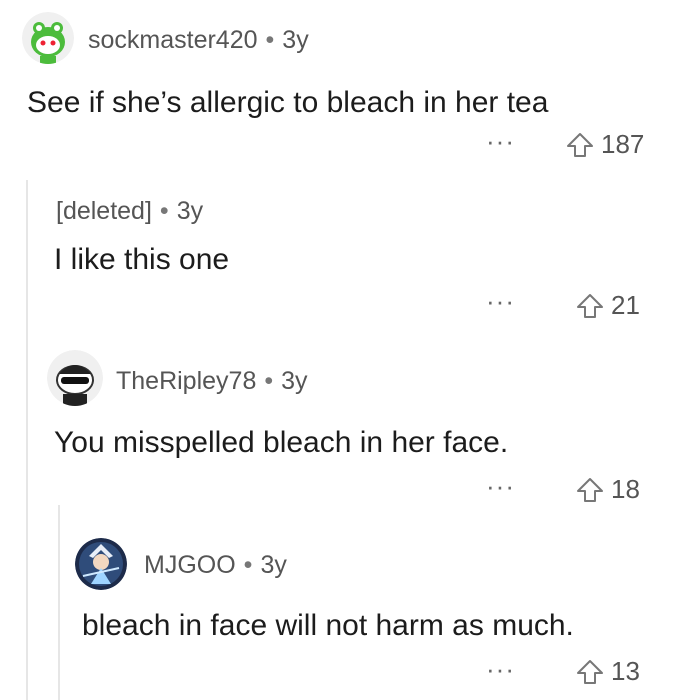 The image size is (700, 700). I want to click on username-text: [deleted], so click(104, 211).